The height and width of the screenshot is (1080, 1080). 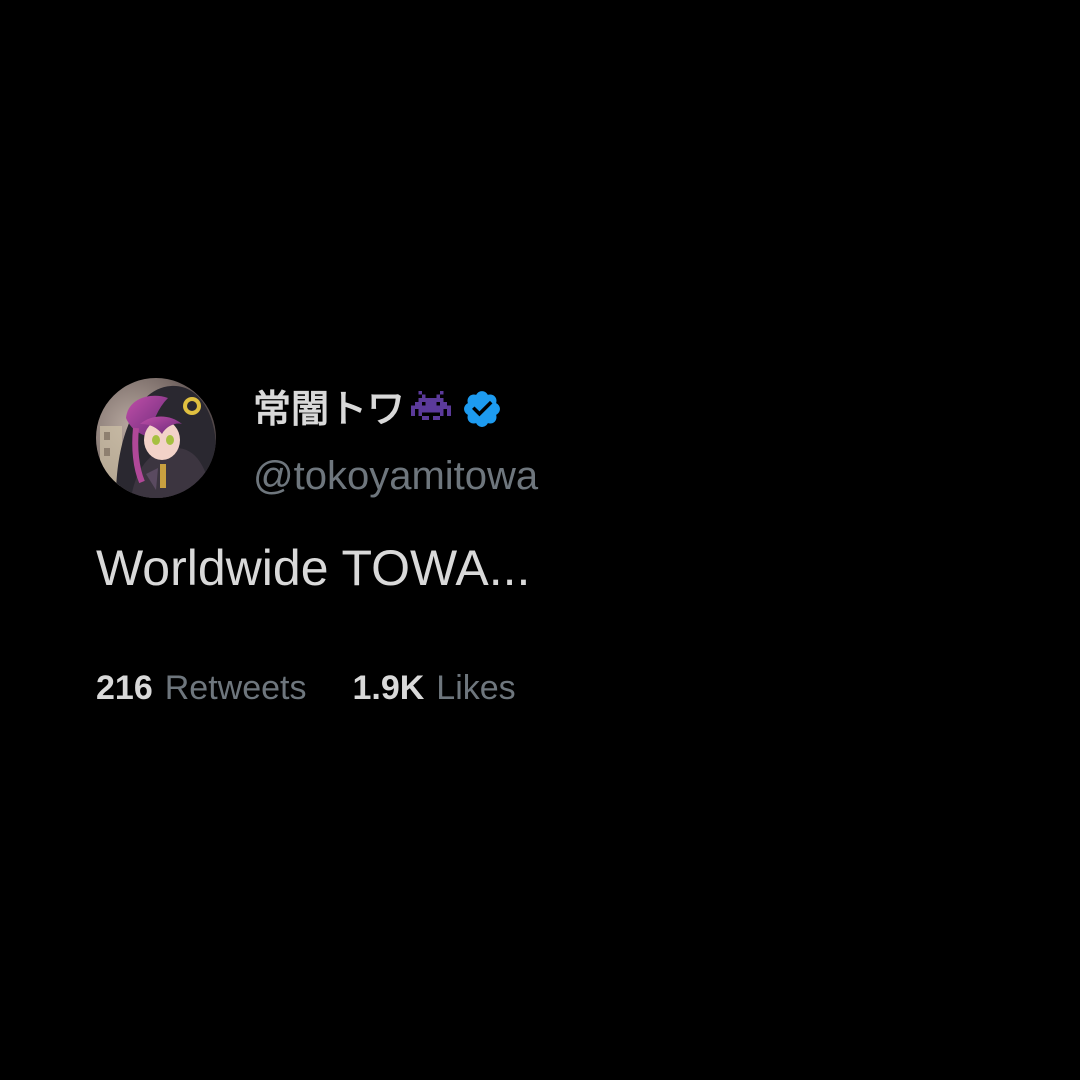 What do you see at coordinates (388, 688) in the screenshot?
I see `likes-count: 1.9K` at bounding box center [388, 688].